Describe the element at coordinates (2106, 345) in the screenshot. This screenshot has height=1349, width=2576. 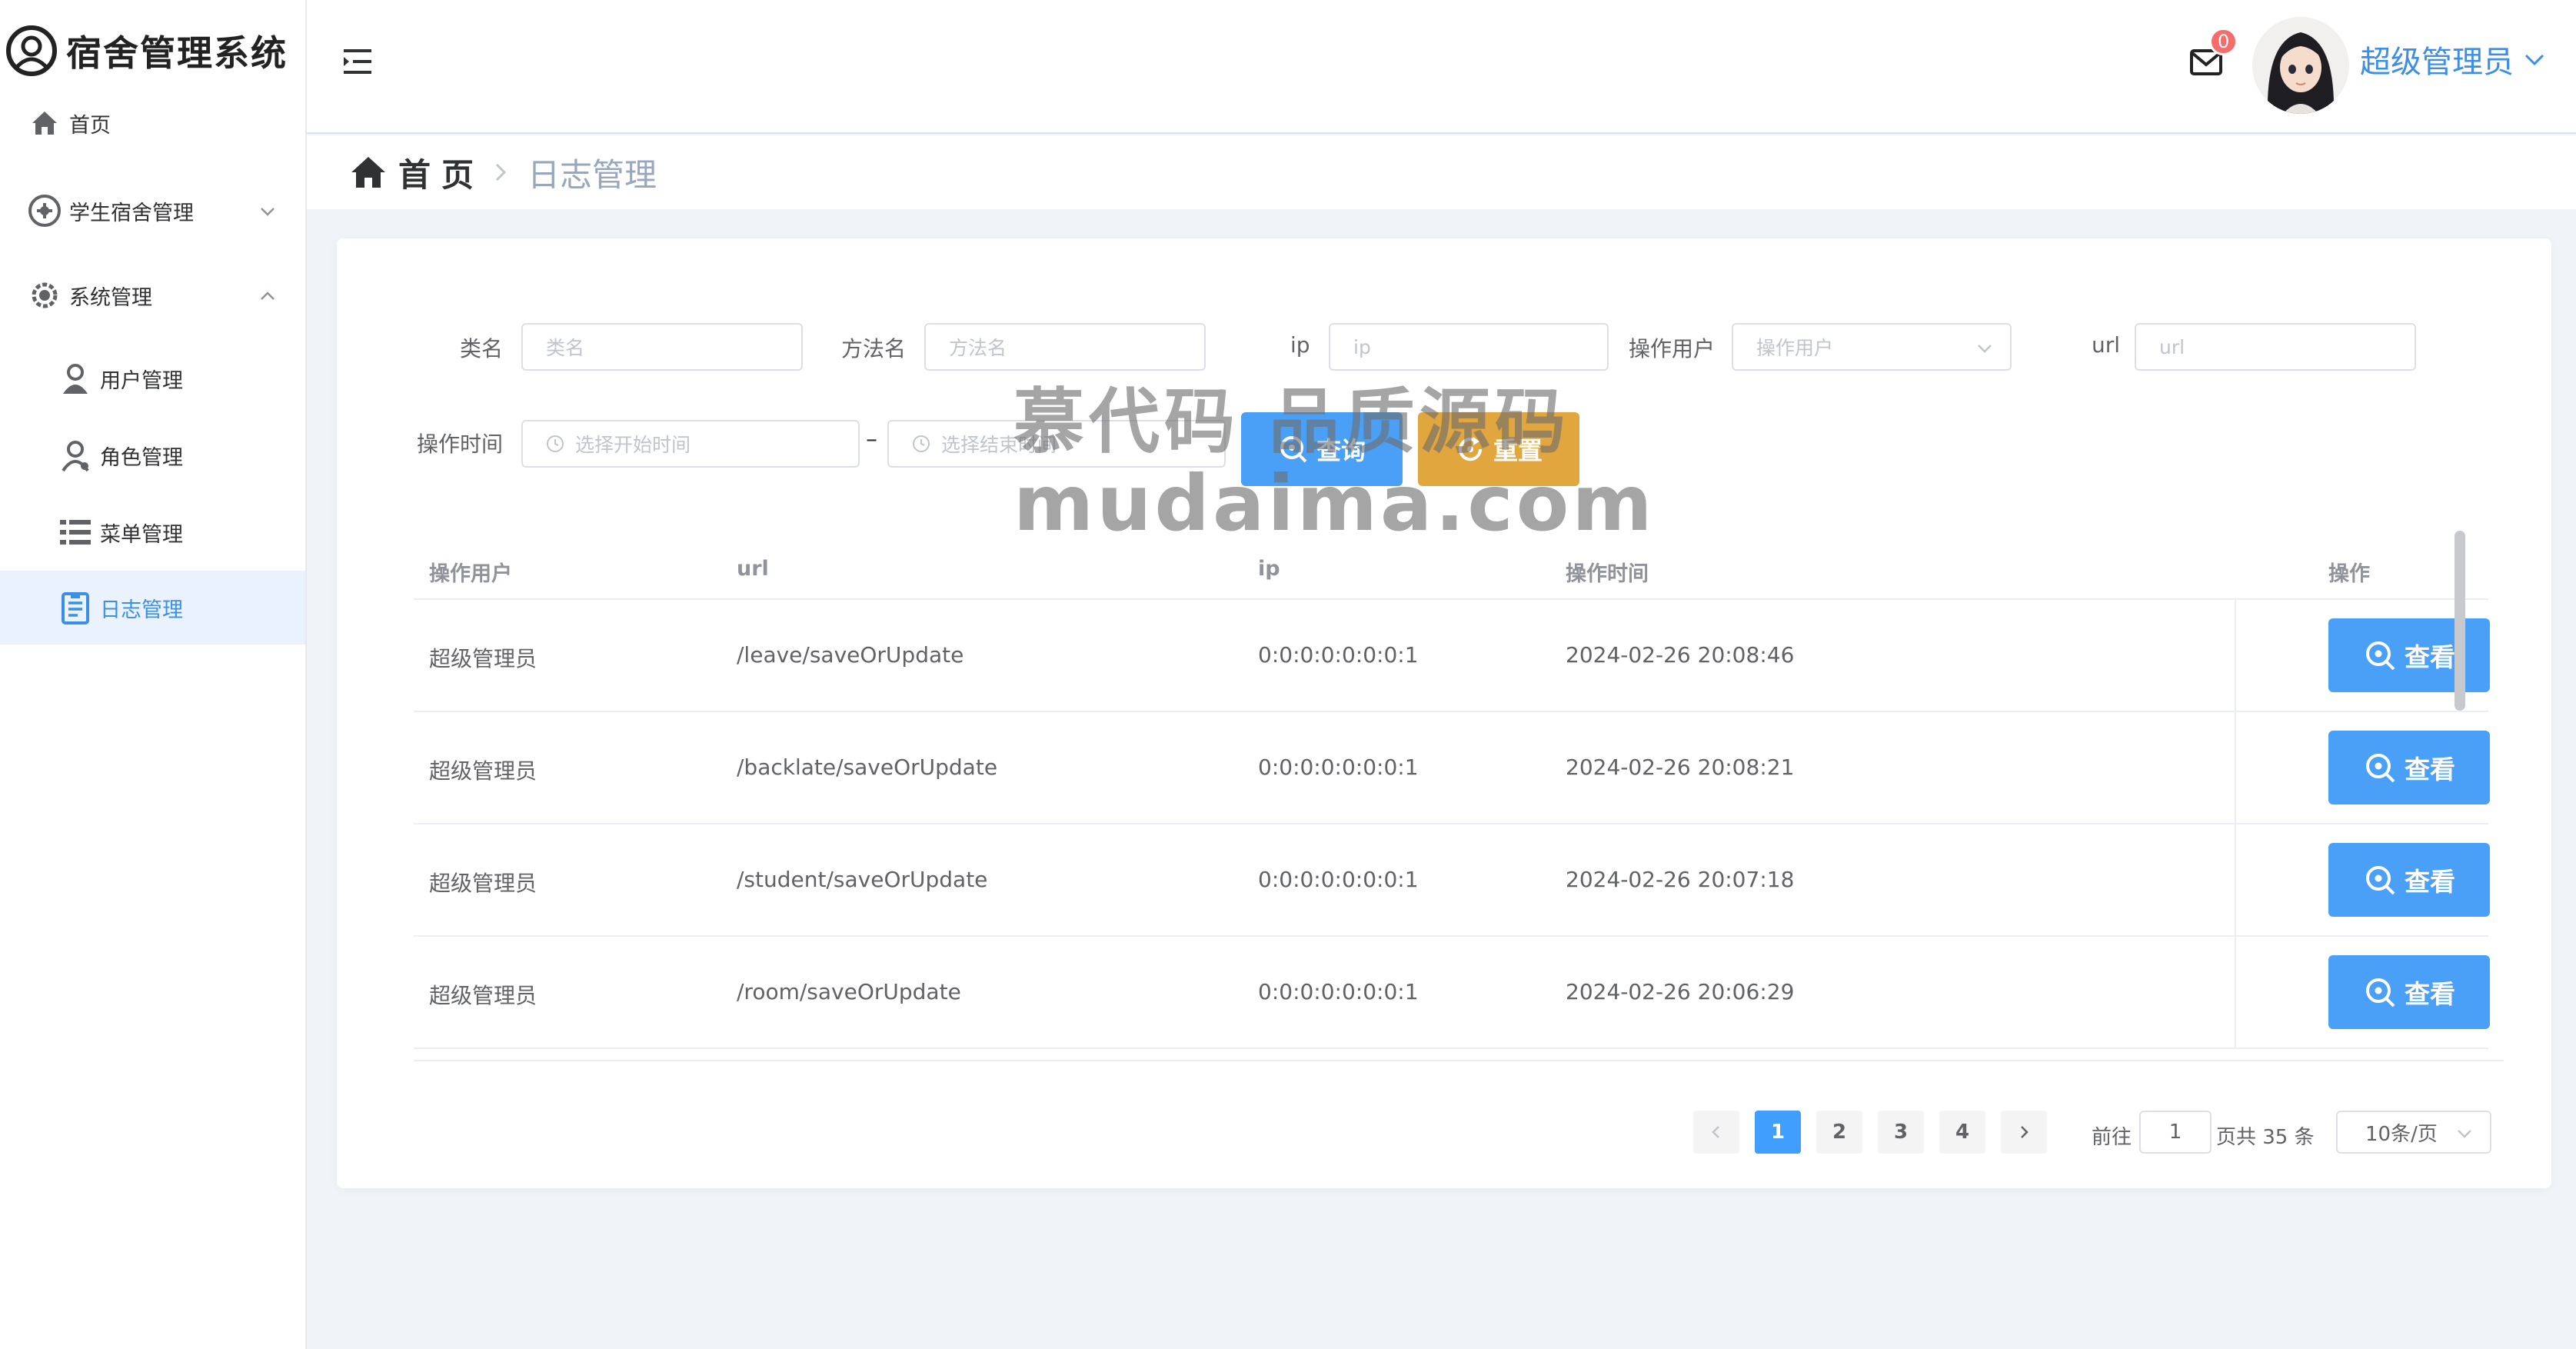
I see `url-label: url` at that location.